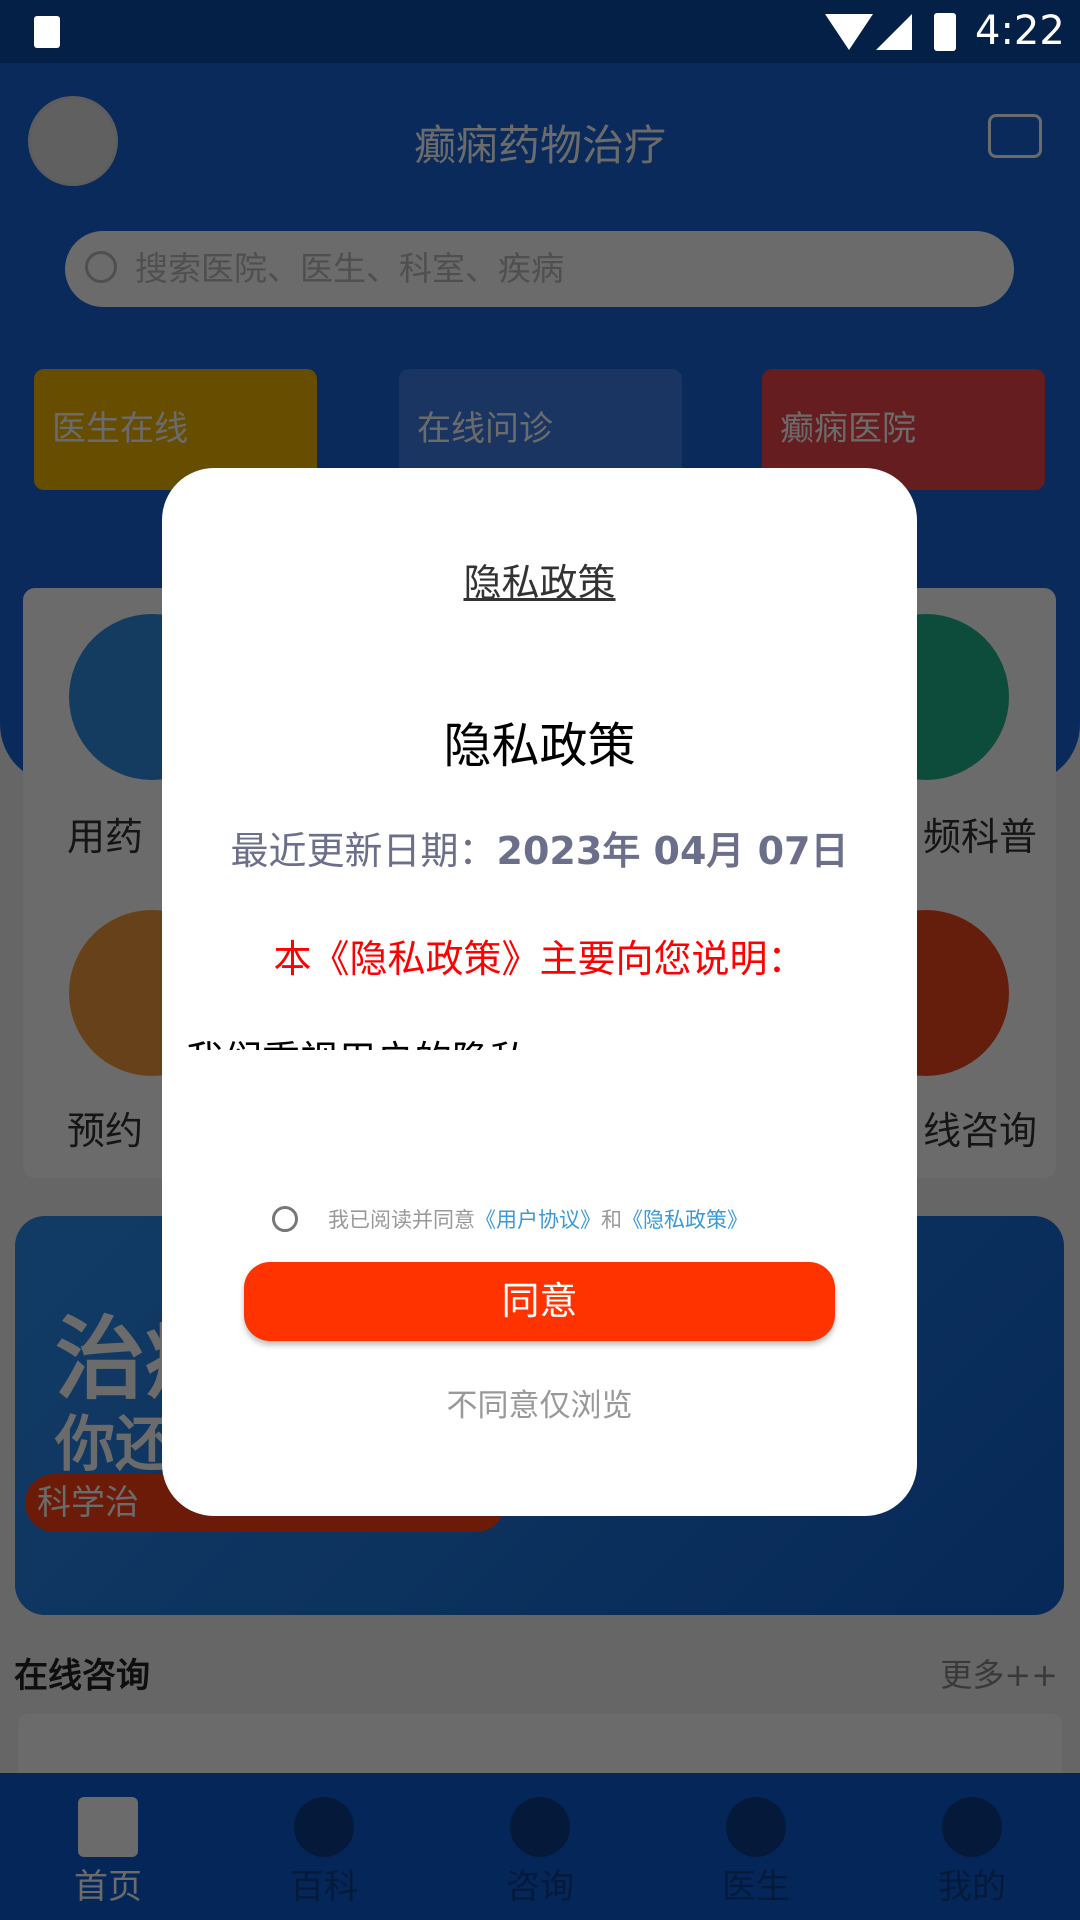 This screenshot has height=1920, width=1080. What do you see at coordinates (849, 32) in the screenshot?
I see `wifi-icon` at bounding box center [849, 32].